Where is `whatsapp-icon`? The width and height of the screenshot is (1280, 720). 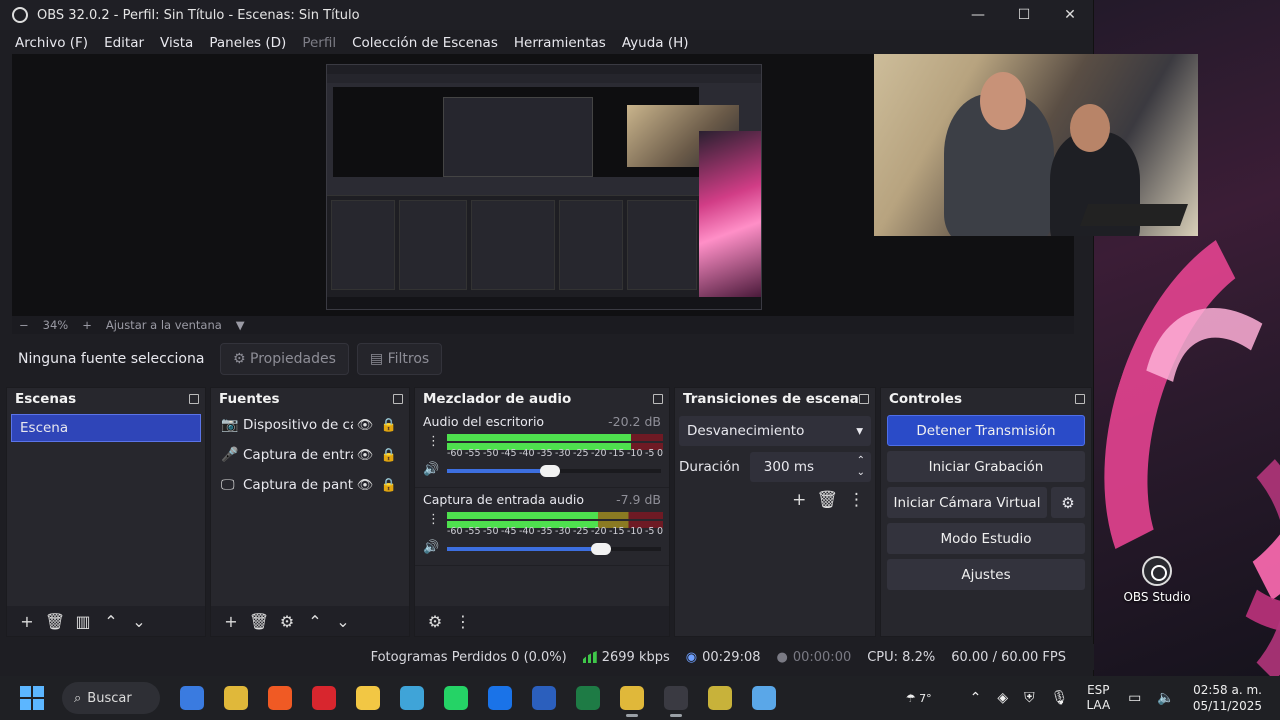 whatsapp-icon is located at coordinates (456, 698).